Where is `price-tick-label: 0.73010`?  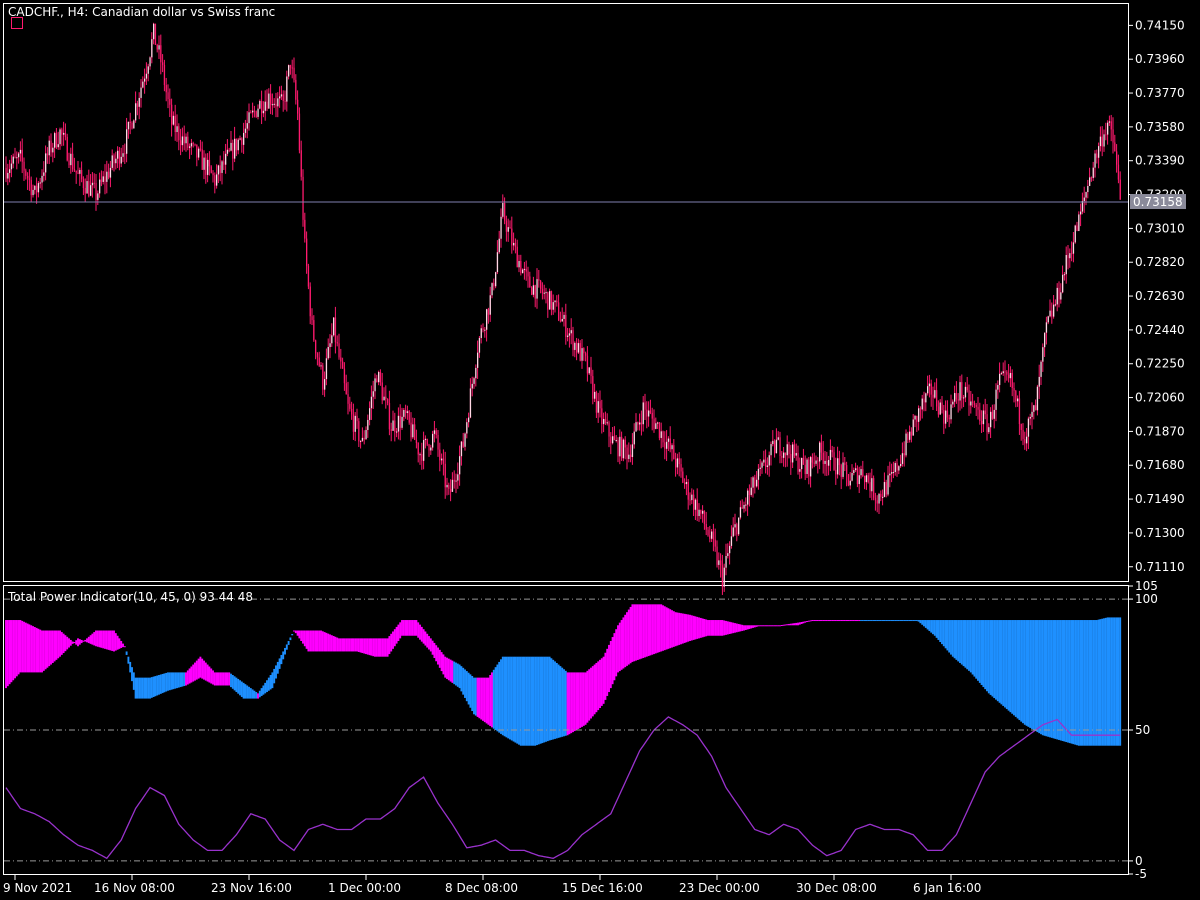
price-tick-label: 0.73010 is located at coordinates (1160, 228).